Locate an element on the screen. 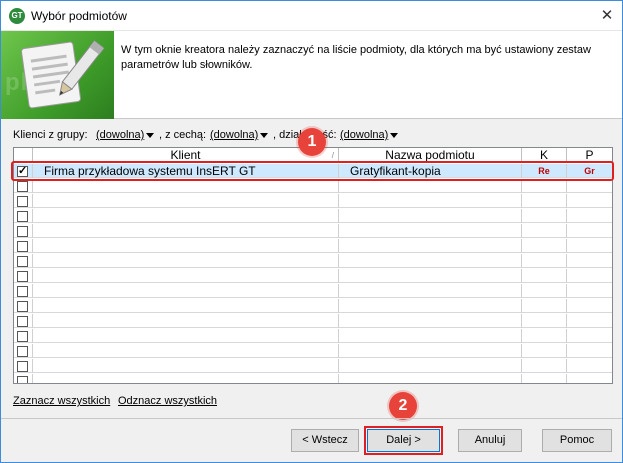 The height and width of the screenshot is (463, 623). group-filter-value: (dowolna) is located at coordinates (120, 135).